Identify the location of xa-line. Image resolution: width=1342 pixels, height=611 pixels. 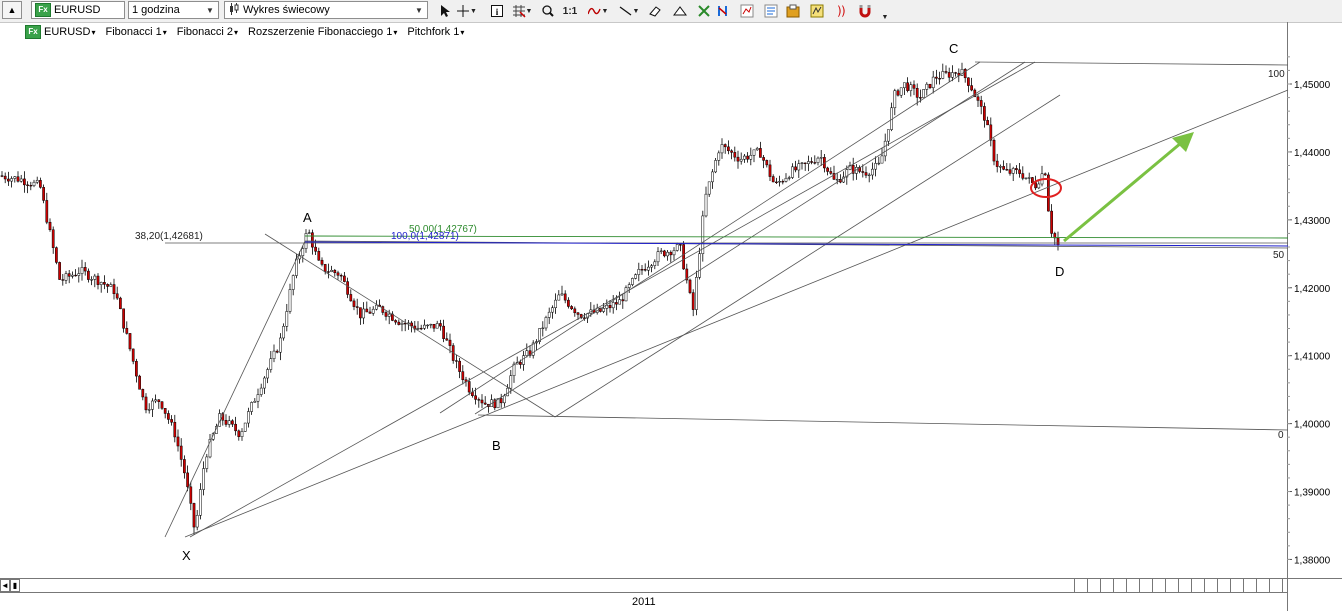
(235, 389).